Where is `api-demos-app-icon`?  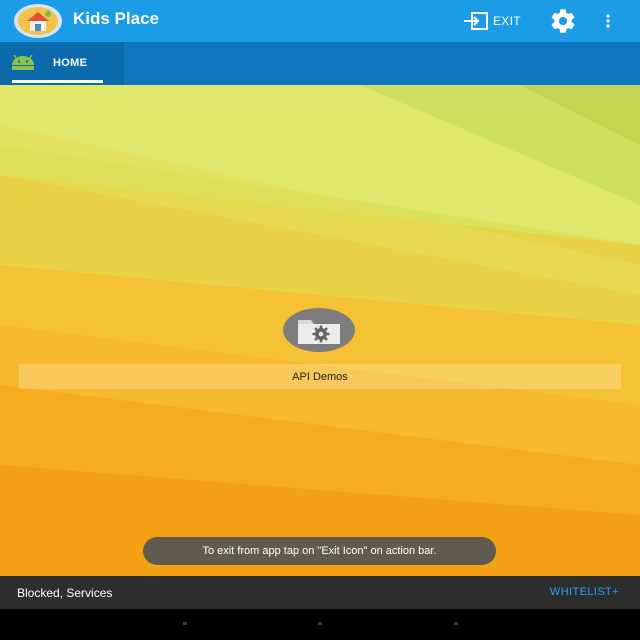 api-demos-app-icon is located at coordinates (319, 330).